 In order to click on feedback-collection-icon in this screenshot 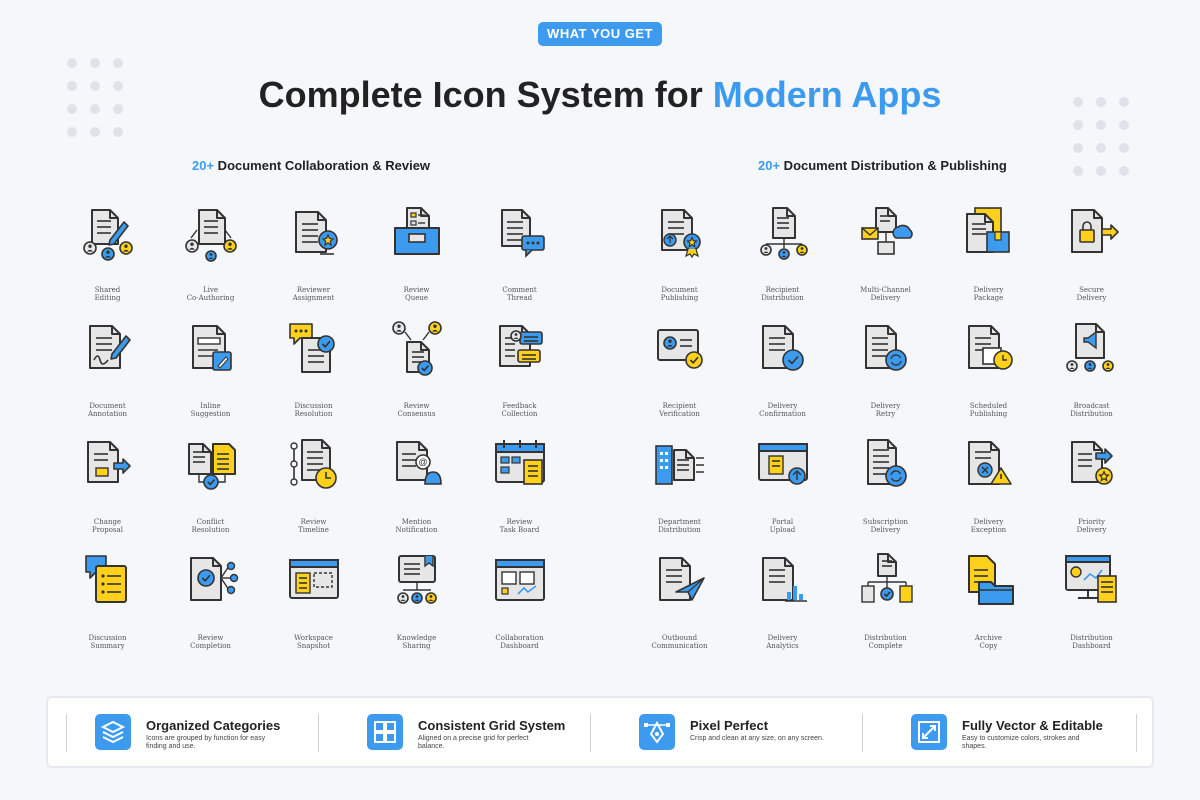, I will do `click(520, 348)`.